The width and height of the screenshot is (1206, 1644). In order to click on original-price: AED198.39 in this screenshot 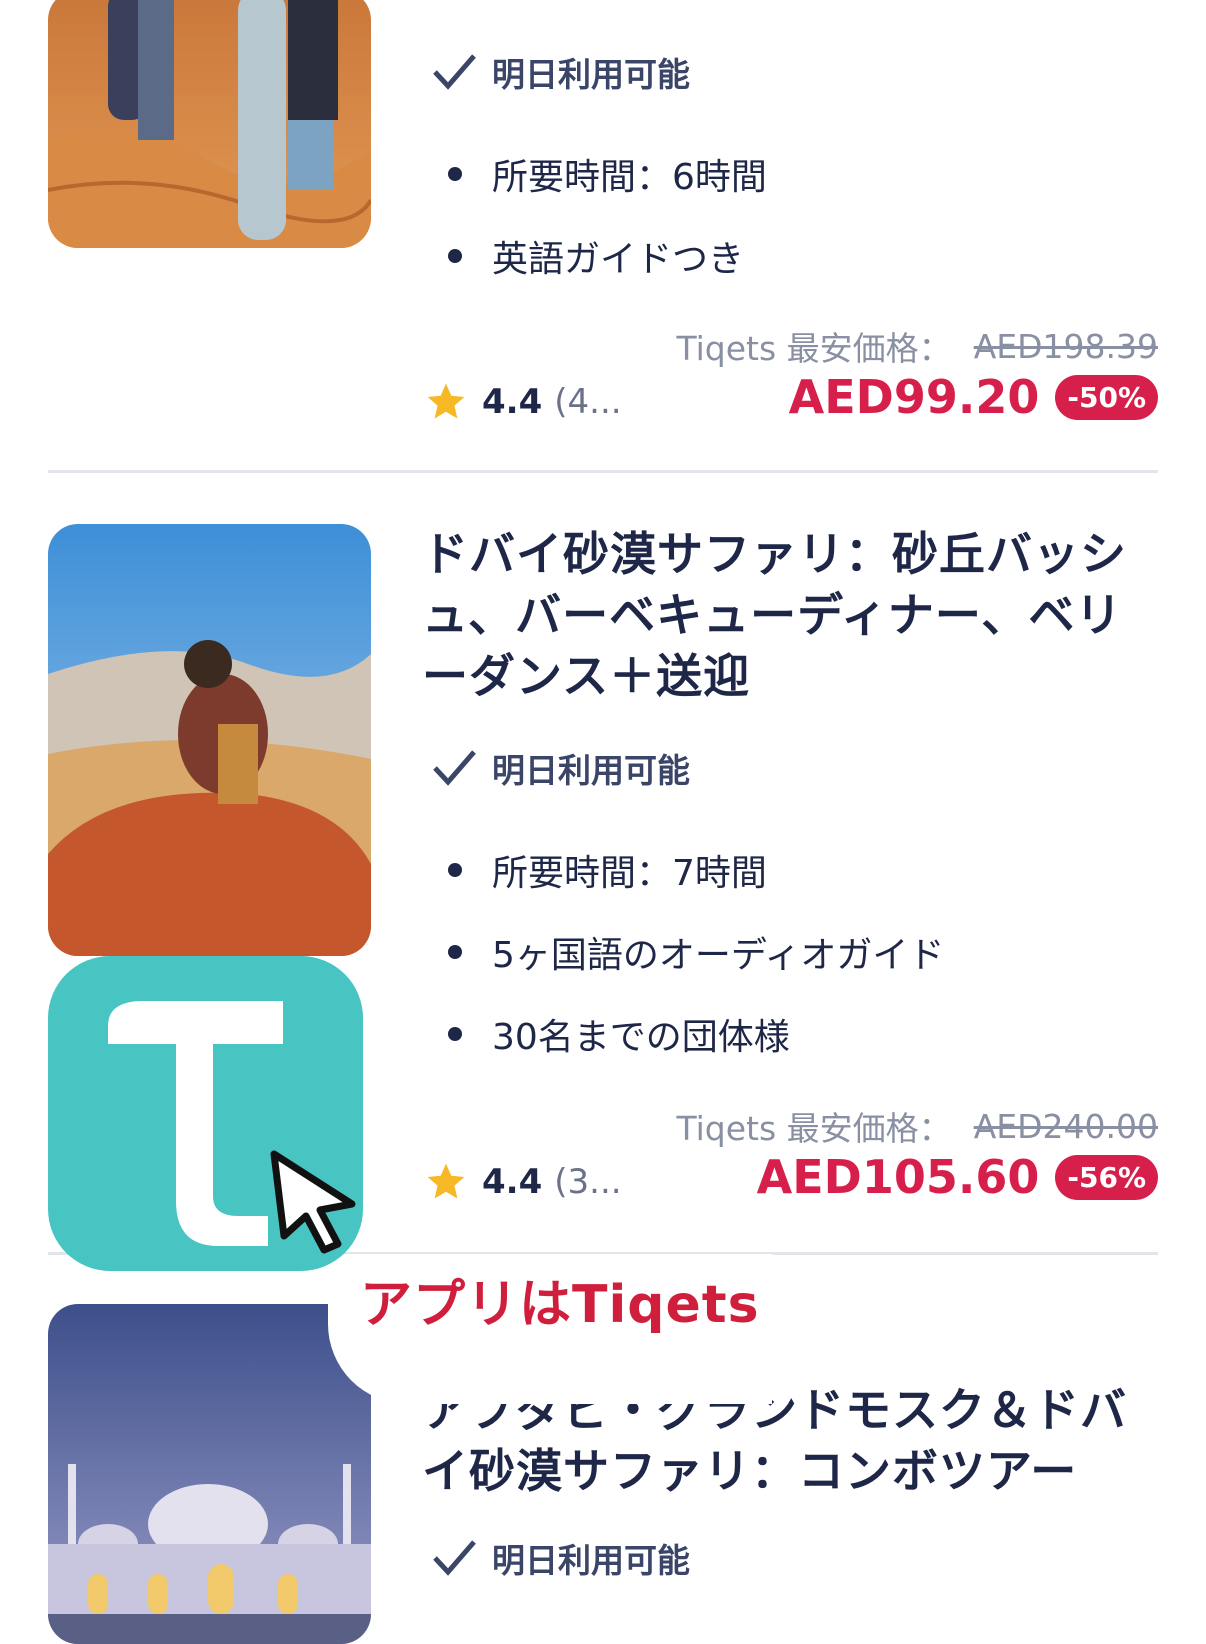, I will do `click(1065, 346)`.